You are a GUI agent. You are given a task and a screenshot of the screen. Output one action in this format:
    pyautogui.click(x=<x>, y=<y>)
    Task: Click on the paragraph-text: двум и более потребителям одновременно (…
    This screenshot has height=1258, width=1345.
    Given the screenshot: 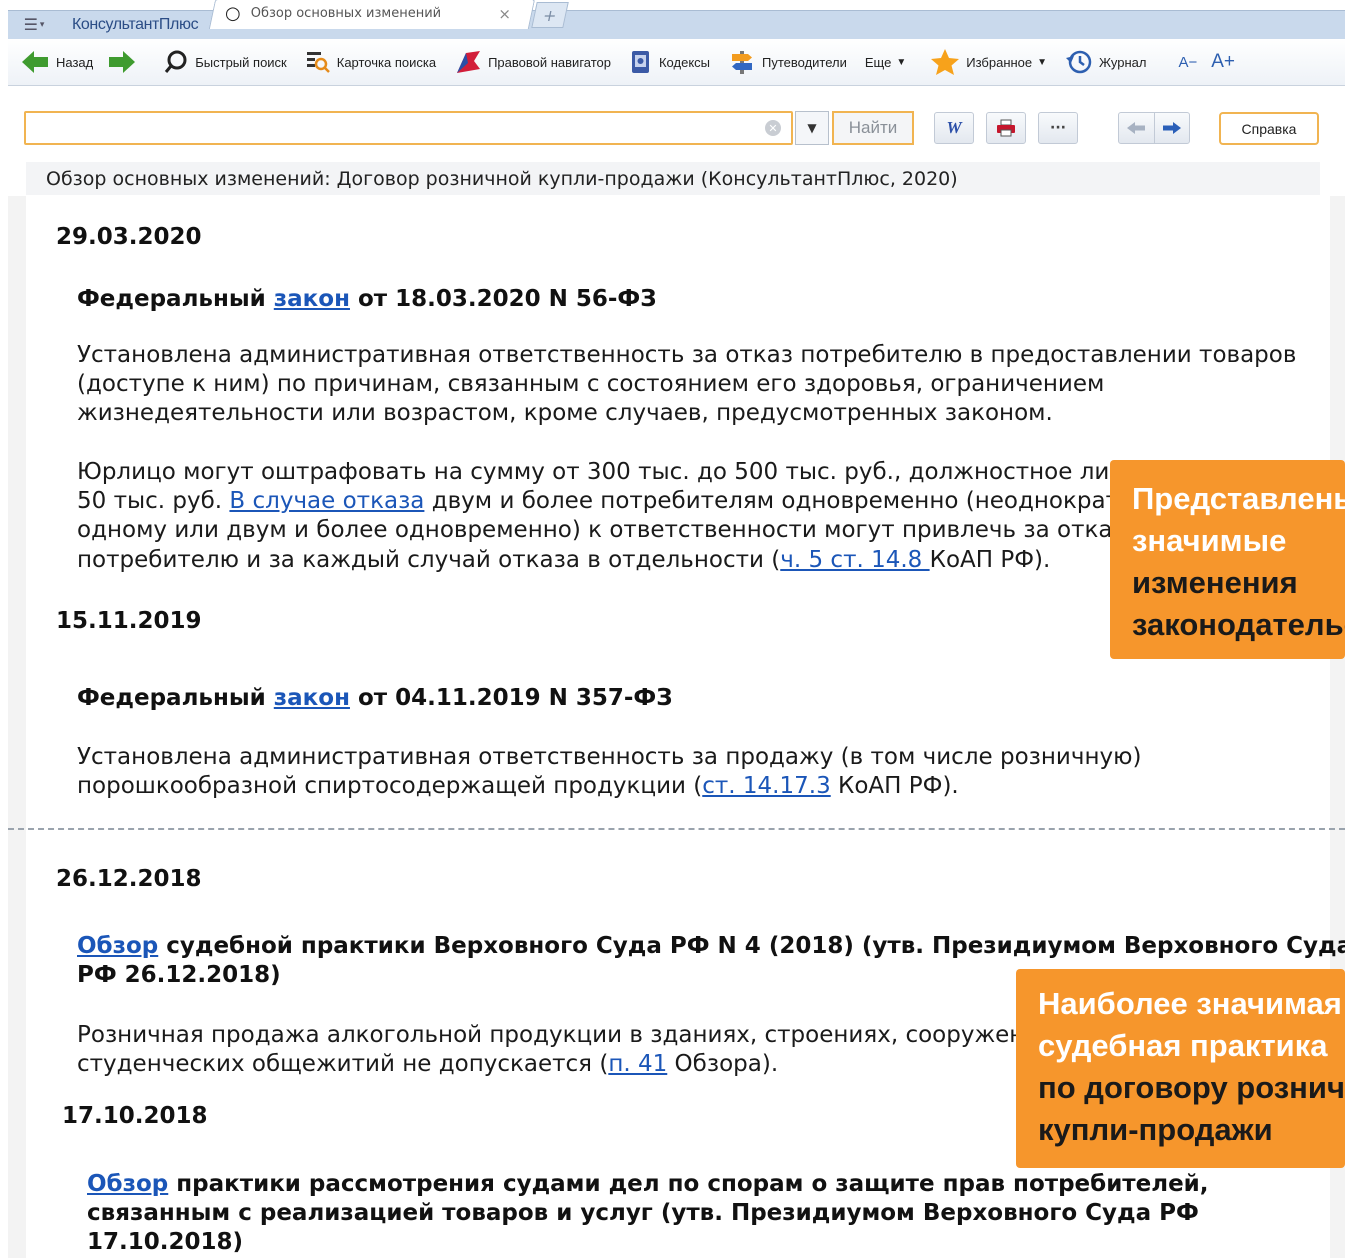 What is the action you would take?
    pyautogui.click(x=786, y=501)
    